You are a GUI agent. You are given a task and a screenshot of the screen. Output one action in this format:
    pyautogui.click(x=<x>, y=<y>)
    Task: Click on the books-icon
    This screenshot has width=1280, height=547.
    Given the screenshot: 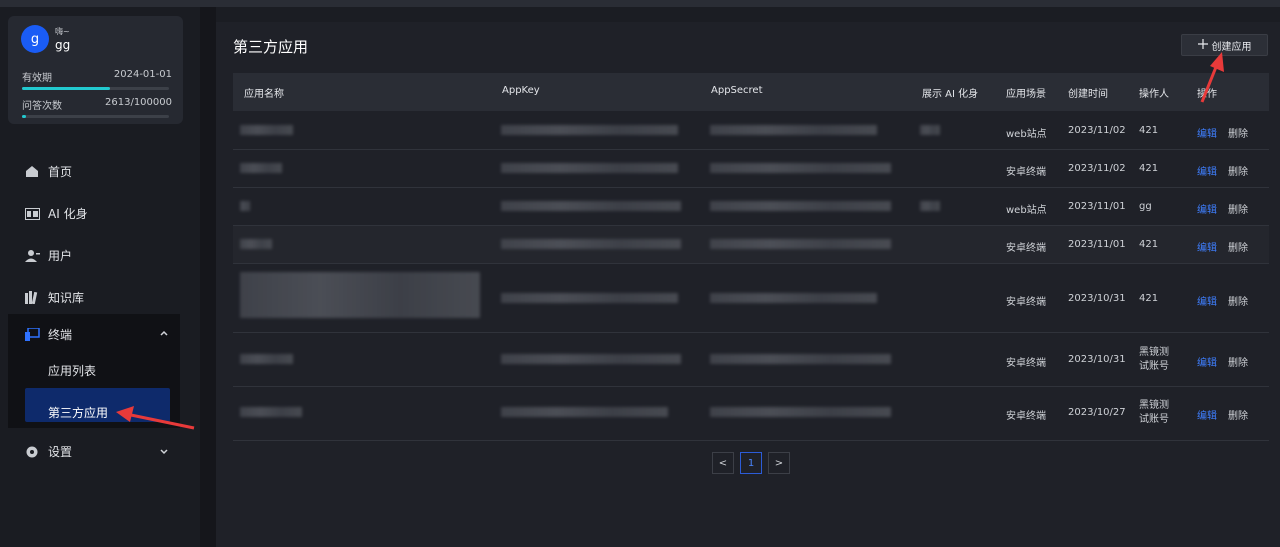 What is the action you would take?
    pyautogui.click(x=32, y=298)
    